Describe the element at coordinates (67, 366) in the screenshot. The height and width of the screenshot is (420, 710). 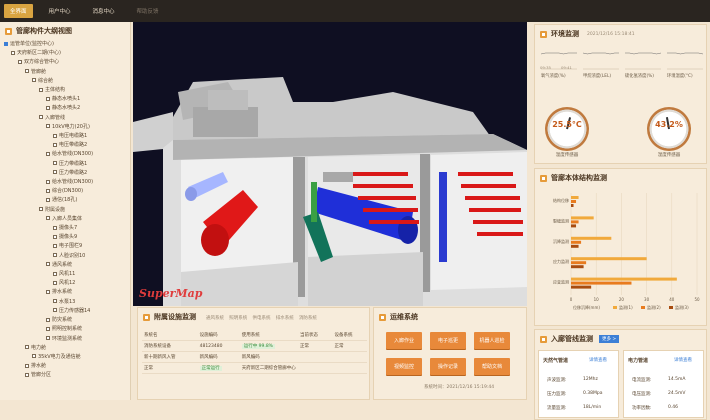
I see `tree-node: 排水舱` at that location.